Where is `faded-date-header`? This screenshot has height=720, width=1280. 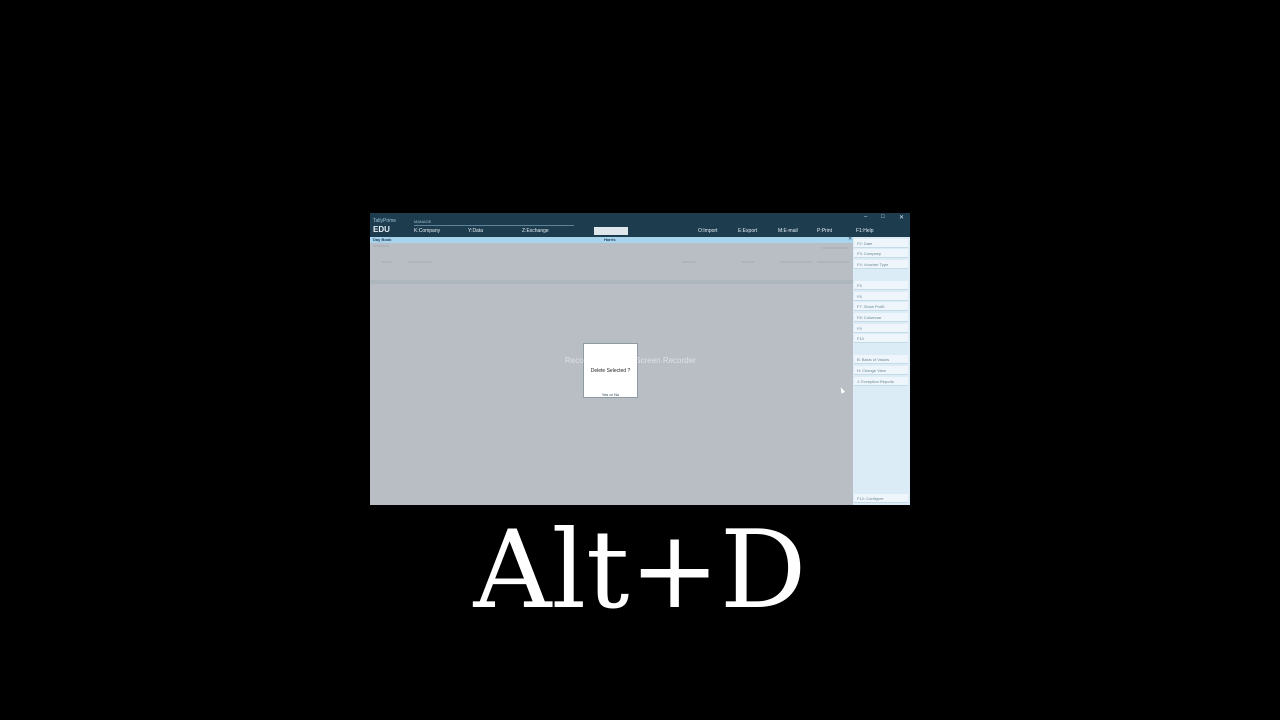 faded-date-header is located at coordinates (387, 262).